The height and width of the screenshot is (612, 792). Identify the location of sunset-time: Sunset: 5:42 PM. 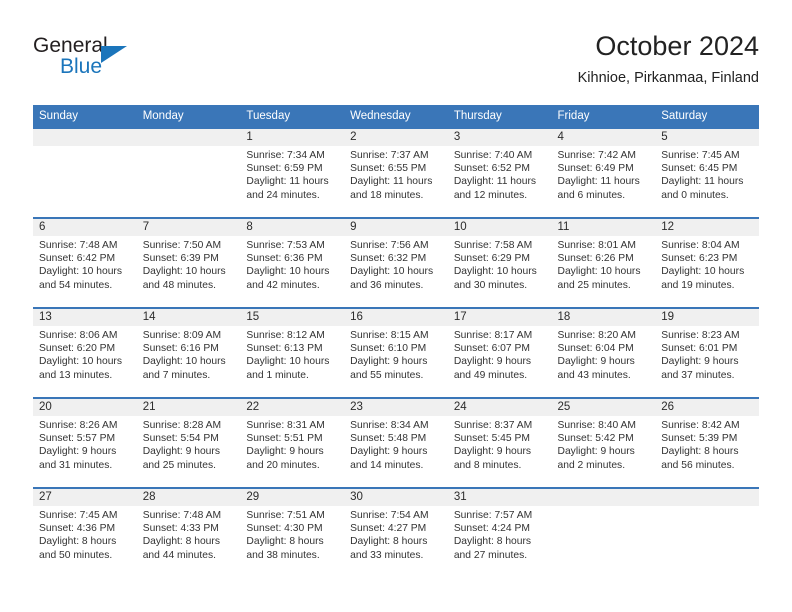
(595, 439).